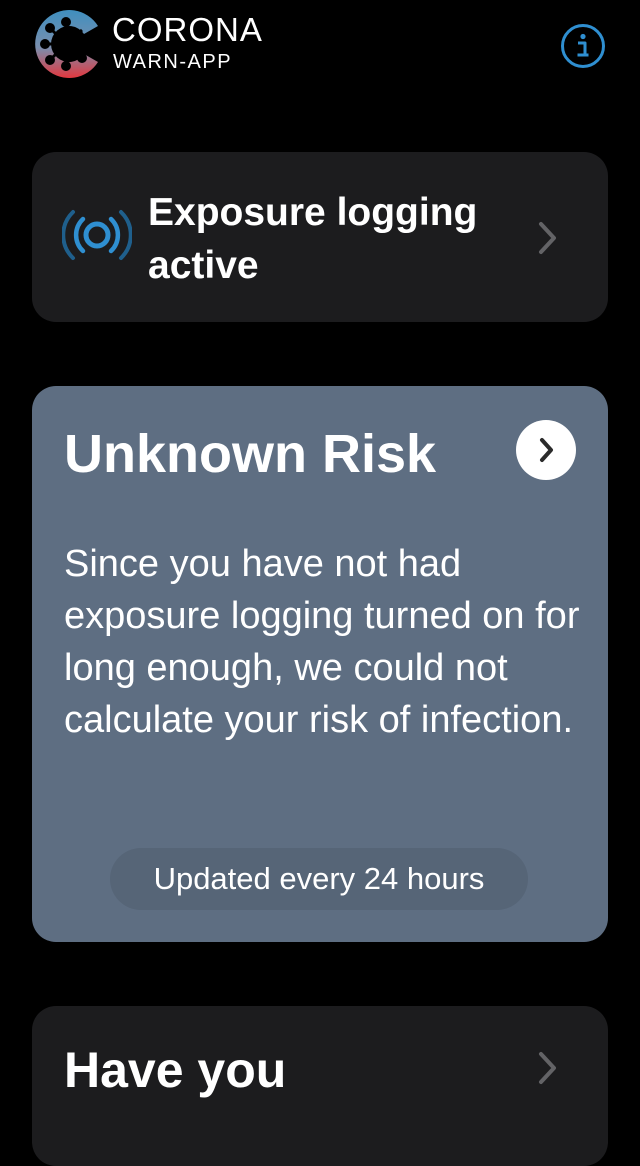 The height and width of the screenshot is (1166, 640). What do you see at coordinates (66, 44) in the screenshot?
I see `corona-warn-app-logo` at bounding box center [66, 44].